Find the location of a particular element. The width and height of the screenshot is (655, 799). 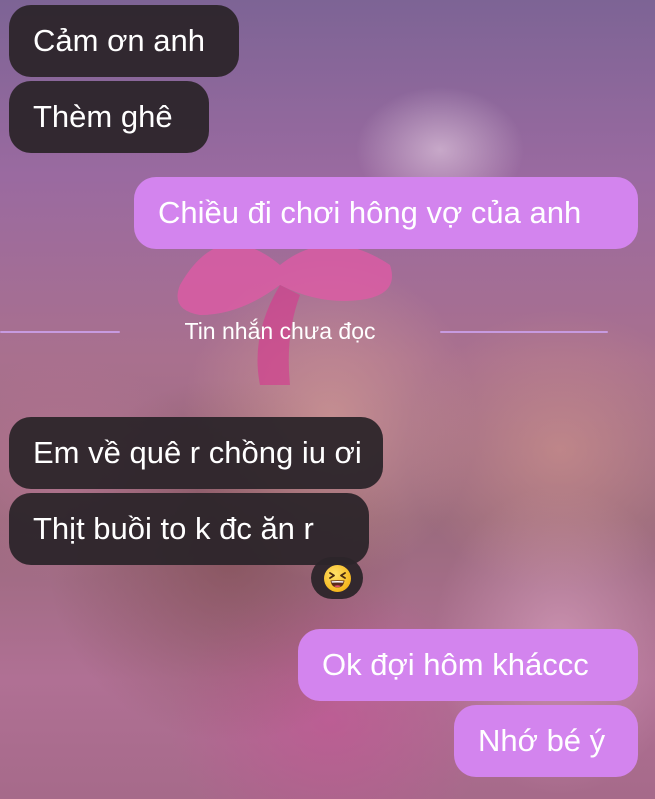

message-text: Thịt buồi to k đc ăn r is located at coordinates (173, 528).